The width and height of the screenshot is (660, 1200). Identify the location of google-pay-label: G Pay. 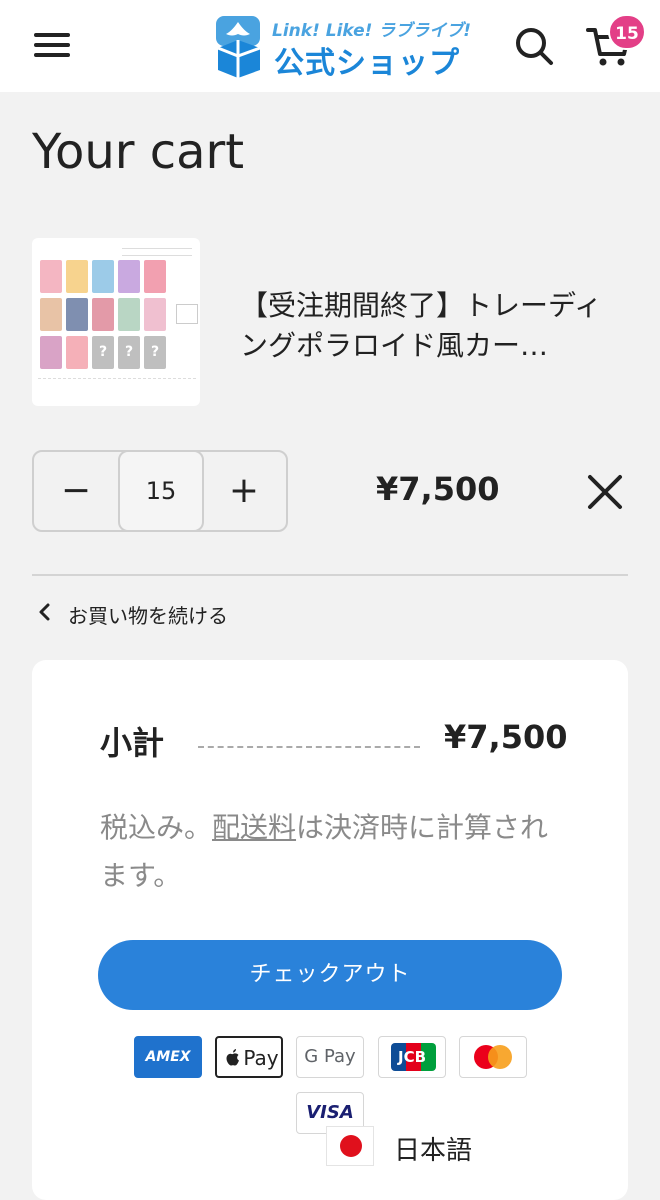
(330, 1056).